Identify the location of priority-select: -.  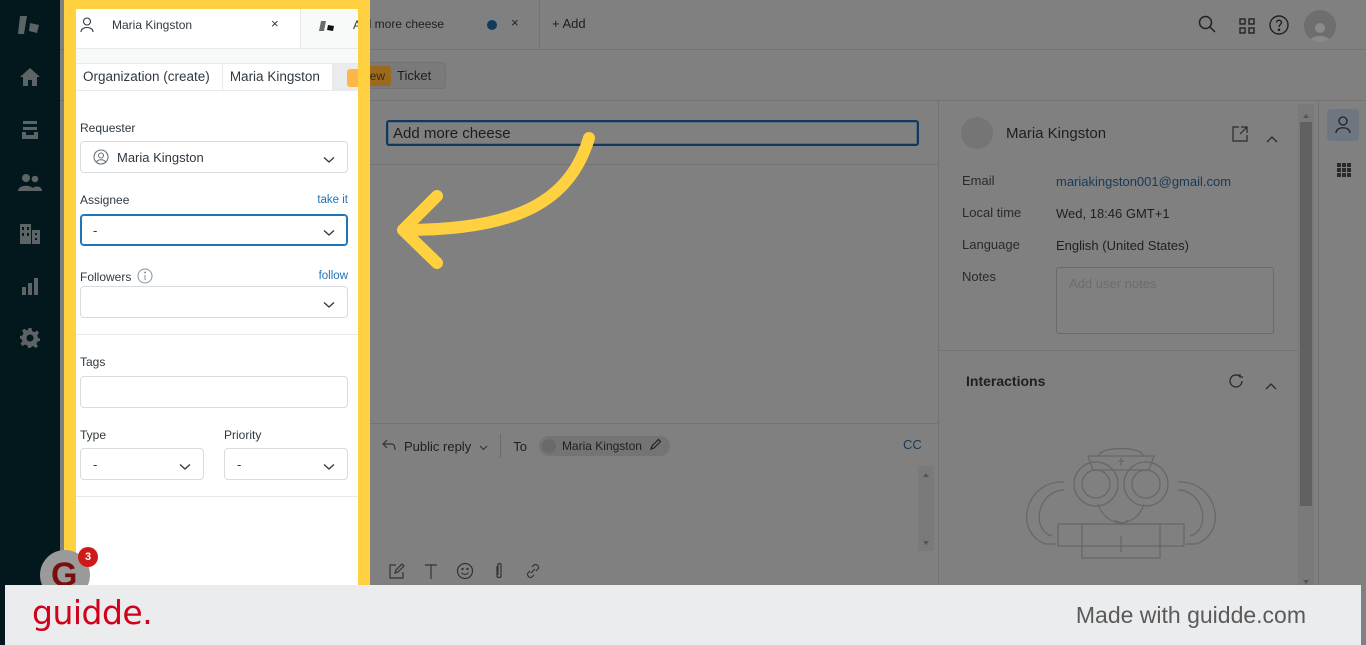
(286, 464).